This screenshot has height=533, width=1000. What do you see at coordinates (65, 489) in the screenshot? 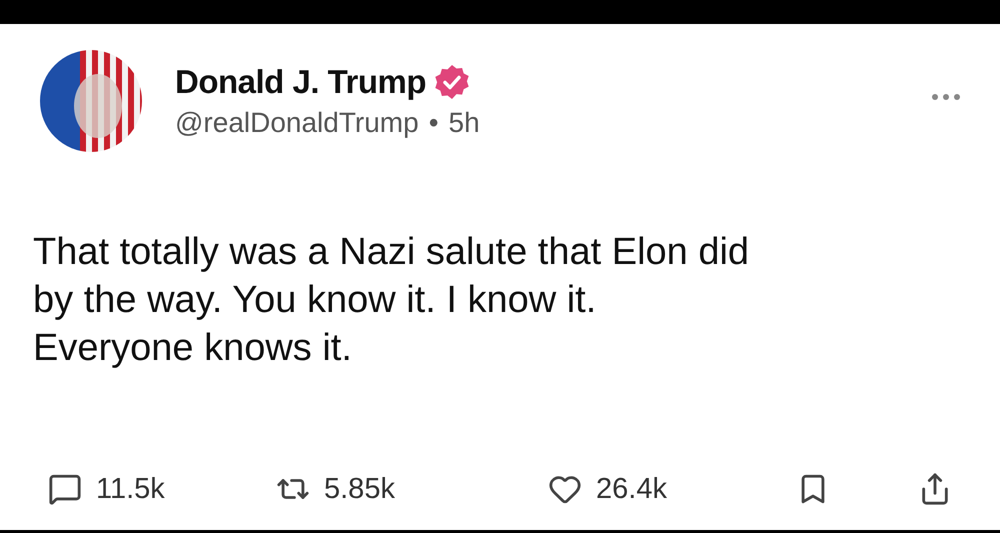
I see `comment-icon` at bounding box center [65, 489].